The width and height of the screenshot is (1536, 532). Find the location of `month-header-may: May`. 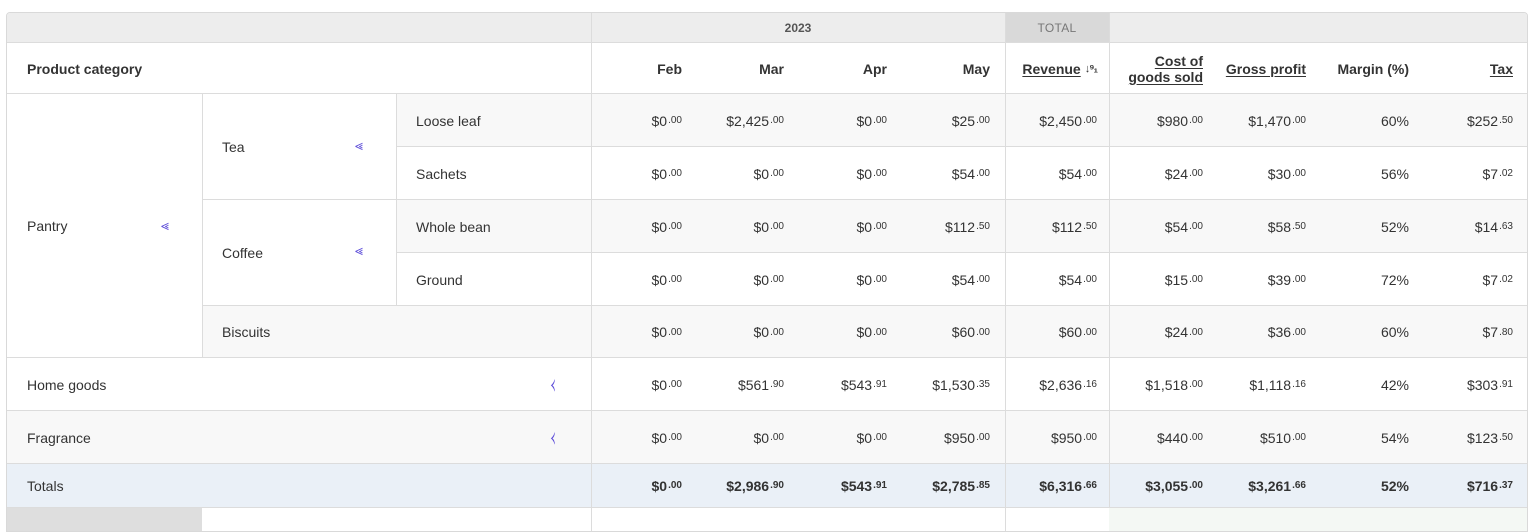

month-header-may: May is located at coordinates (938, 68).